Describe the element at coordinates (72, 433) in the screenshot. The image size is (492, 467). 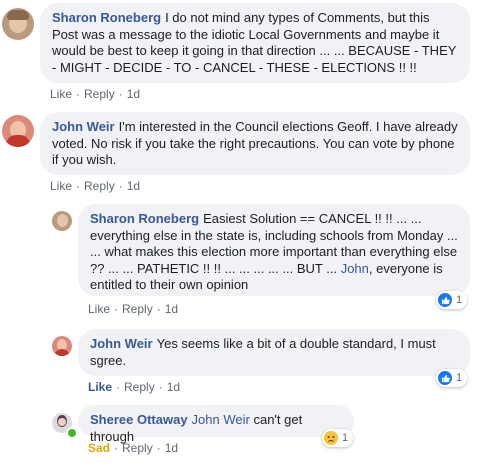
I see `online-status-dot` at that location.